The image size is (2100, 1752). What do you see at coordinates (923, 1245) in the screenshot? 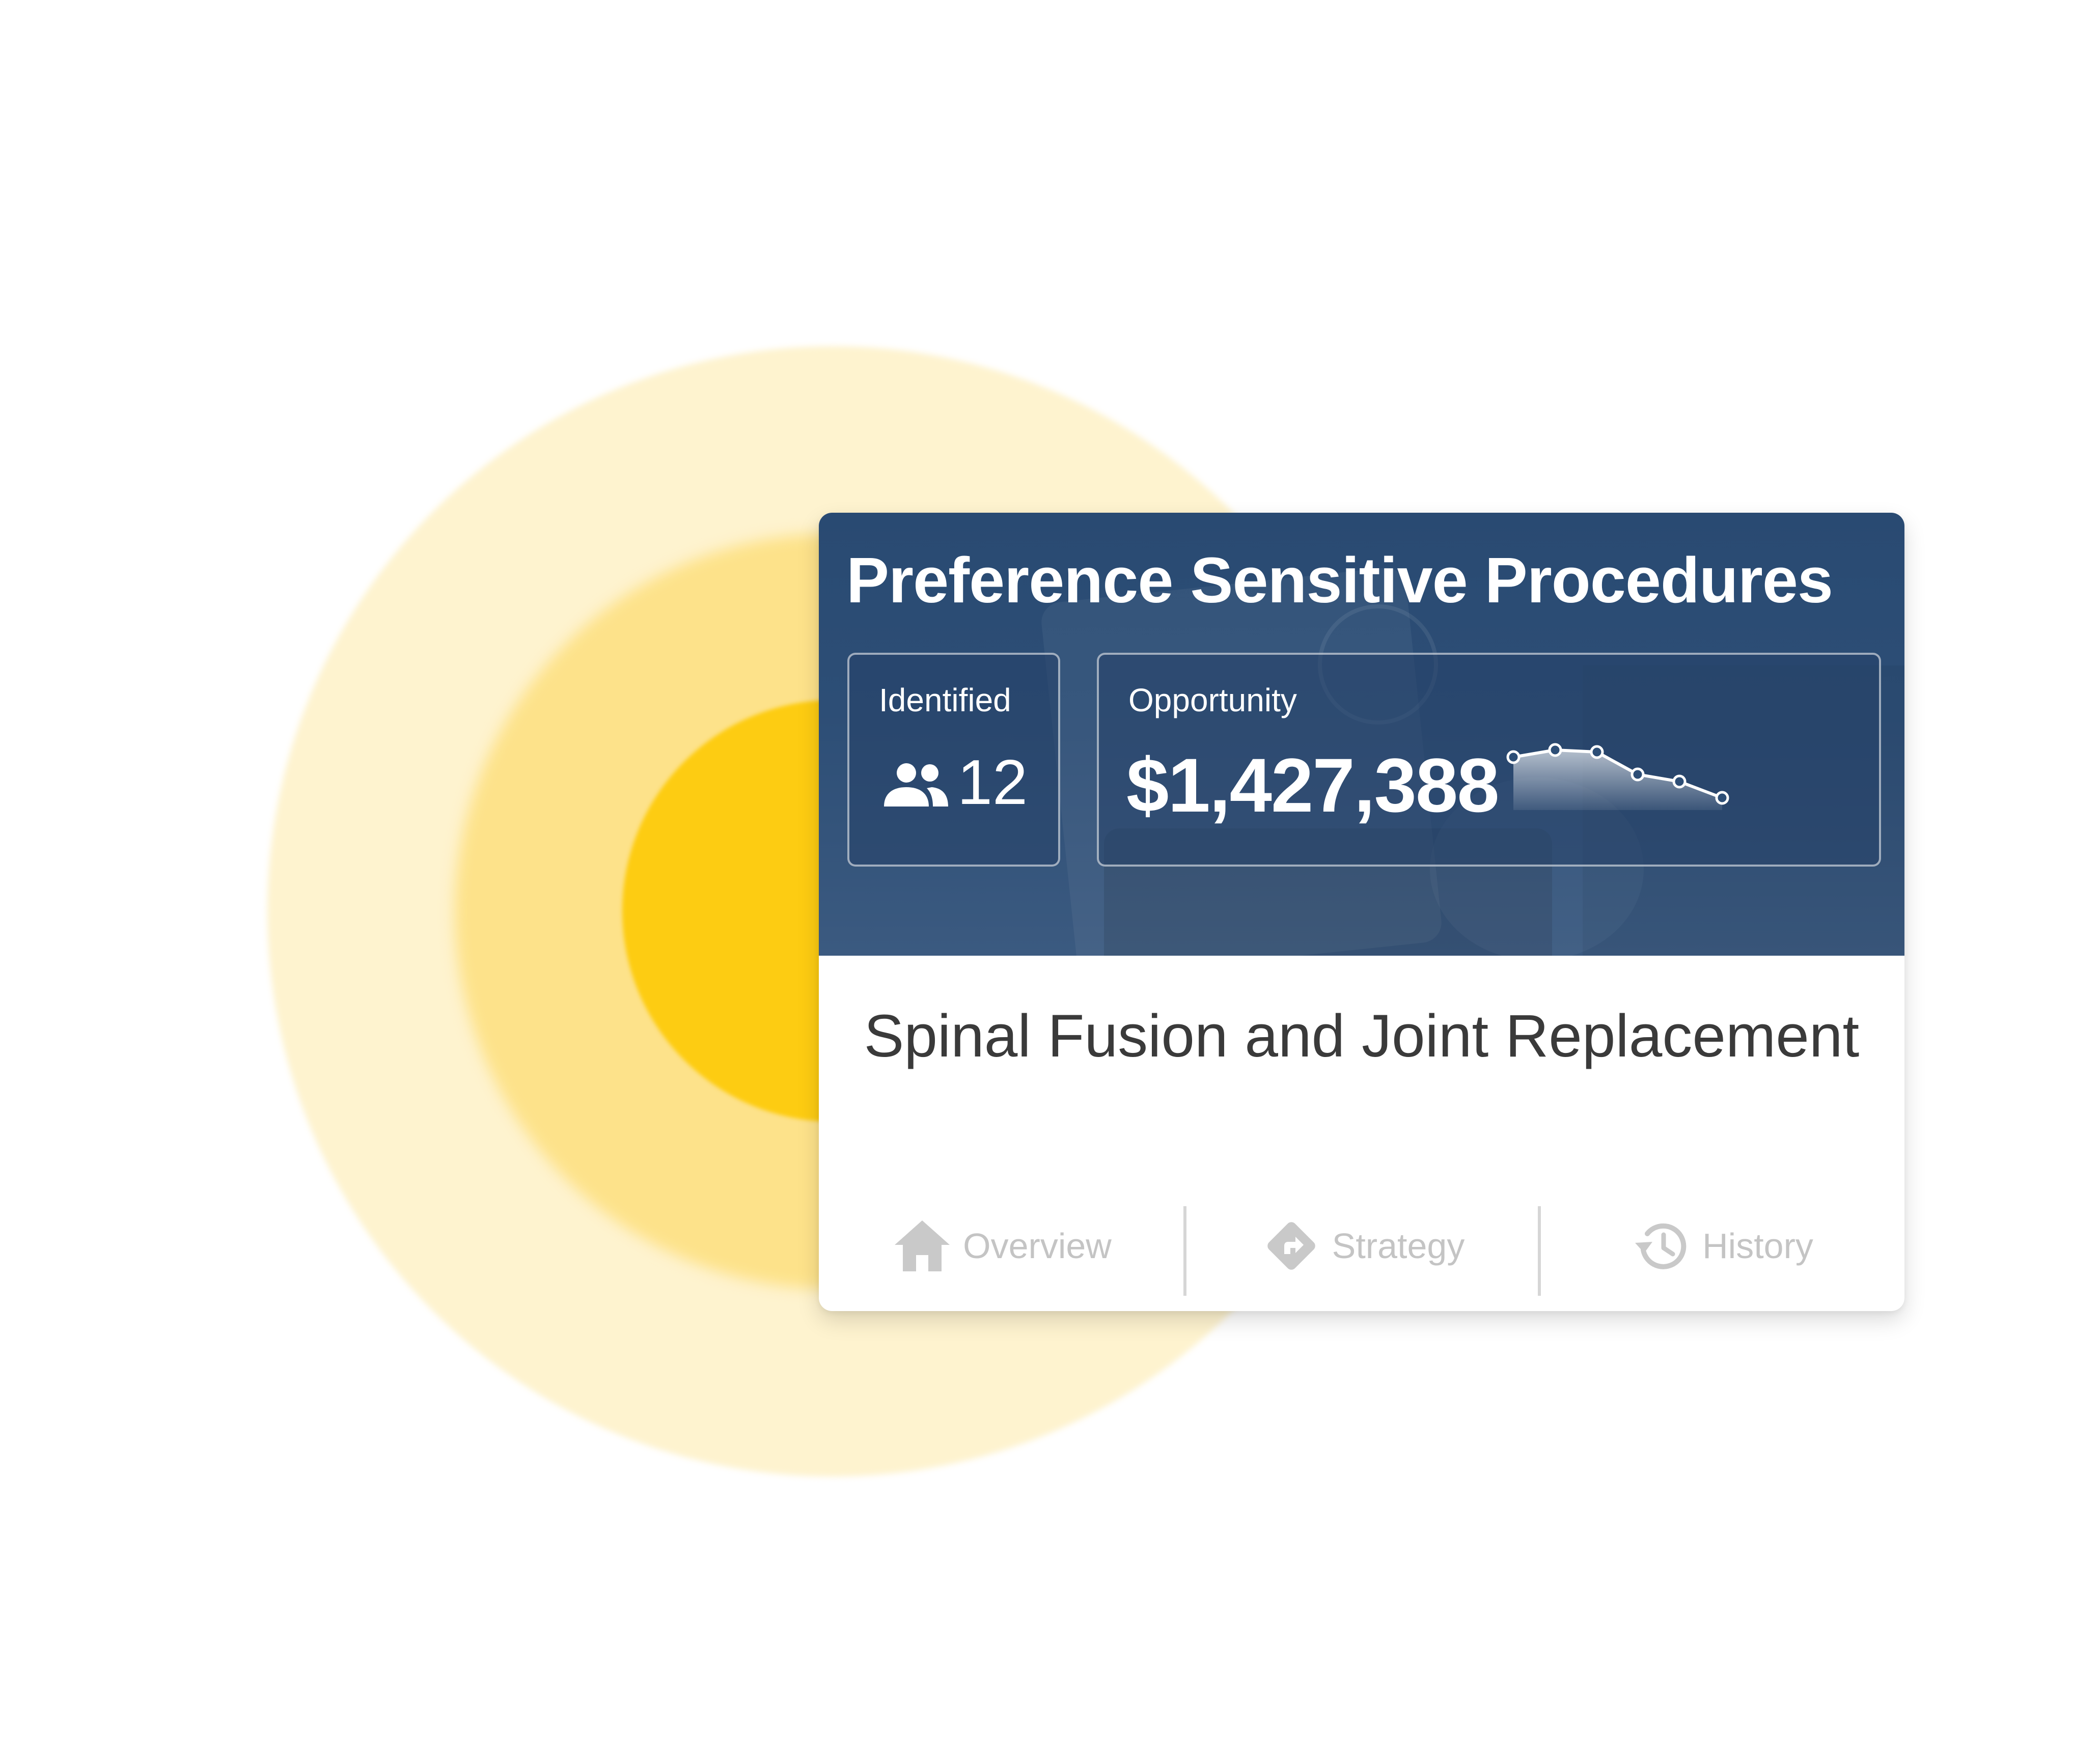
I see `home-icon` at bounding box center [923, 1245].